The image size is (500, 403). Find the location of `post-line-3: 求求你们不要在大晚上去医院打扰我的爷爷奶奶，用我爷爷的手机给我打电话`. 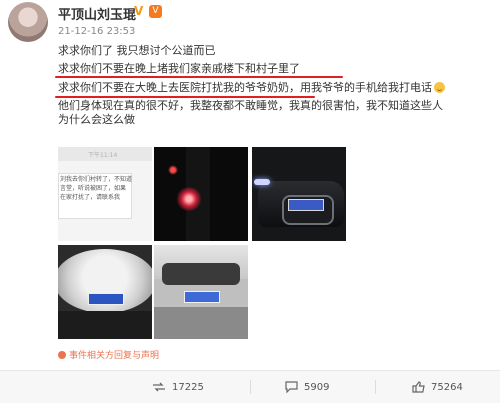

post-line-3: 求求你们不要在大晚上去医院打扰我的爷爷奶奶，用我爷爷的手机给我打电话 is located at coordinates (272, 89).